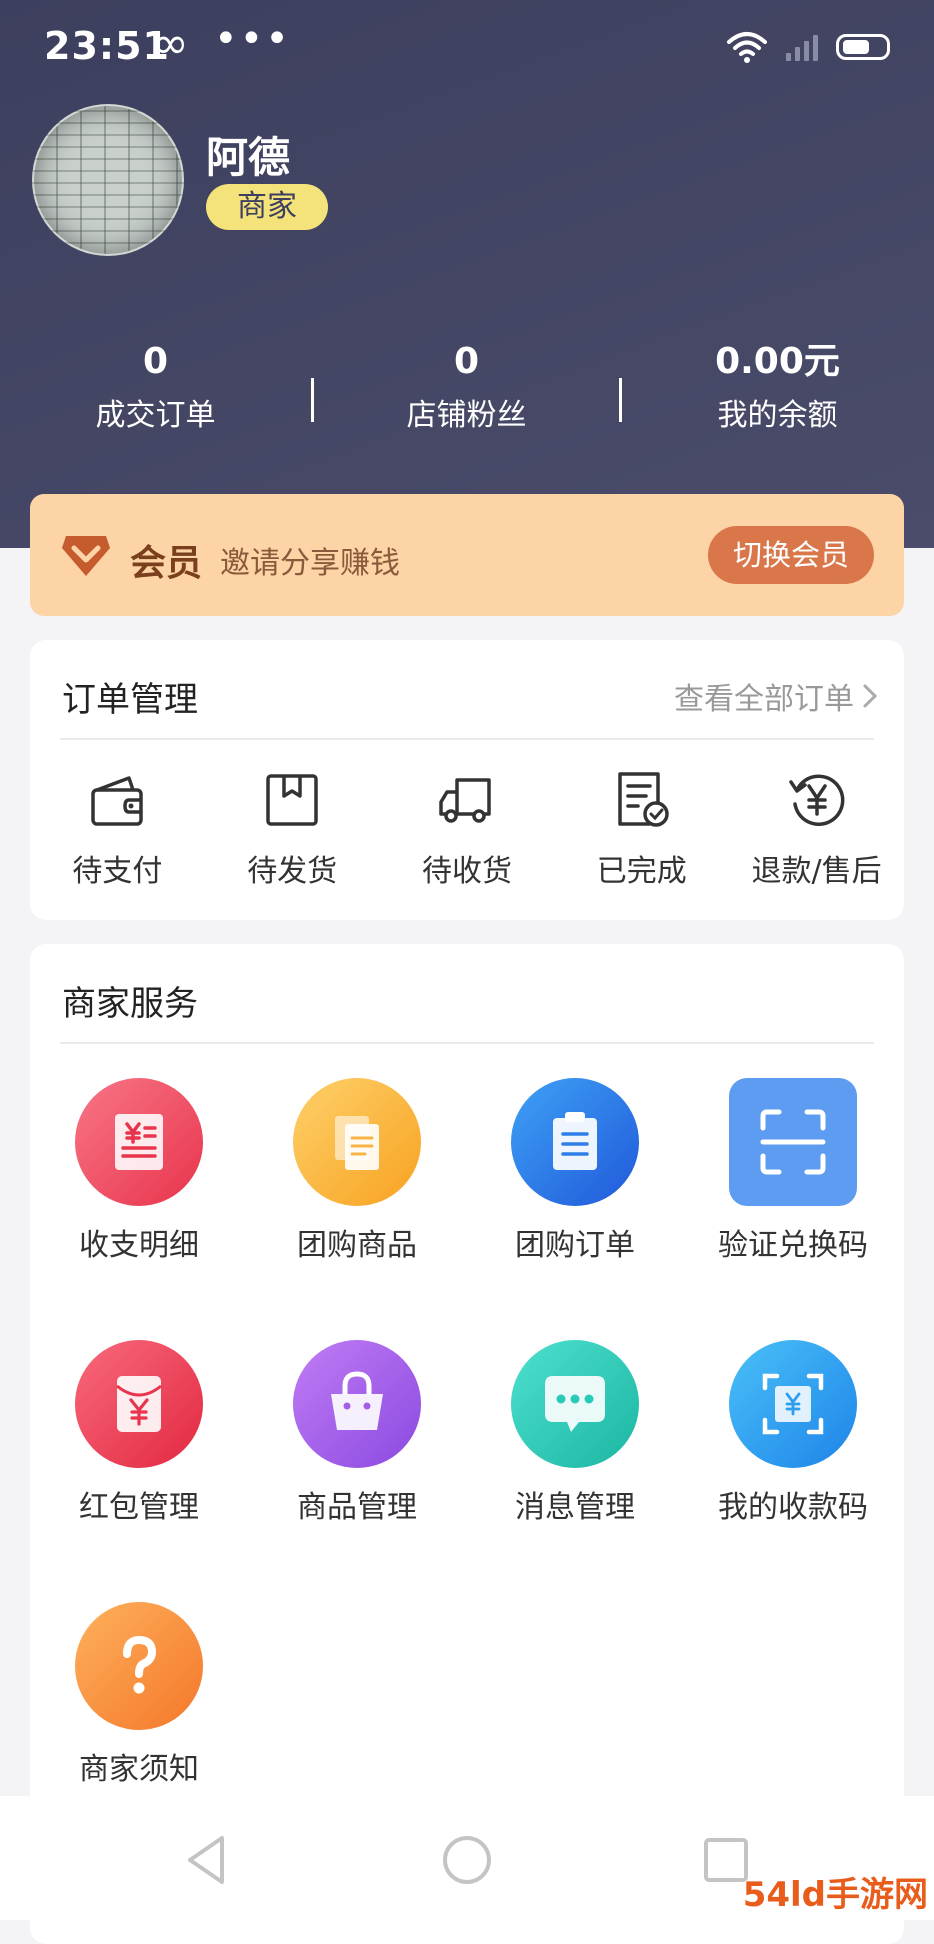 This screenshot has height=1944, width=934. Describe the element at coordinates (357, 1507) in the screenshot. I see `service-label: 商品管理` at that location.